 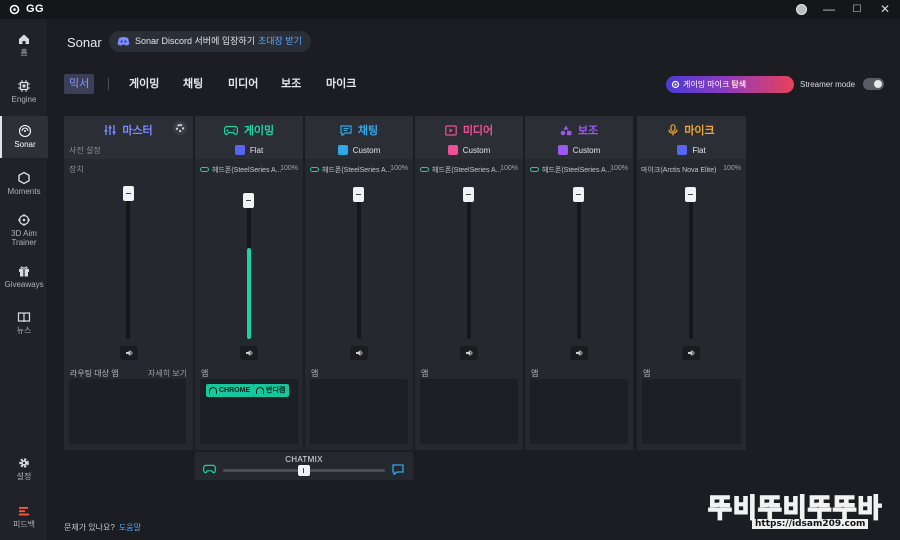 What do you see at coordinates (341, 84) in the screenshot?
I see `tab-mic: 마이크` at bounding box center [341, 84].